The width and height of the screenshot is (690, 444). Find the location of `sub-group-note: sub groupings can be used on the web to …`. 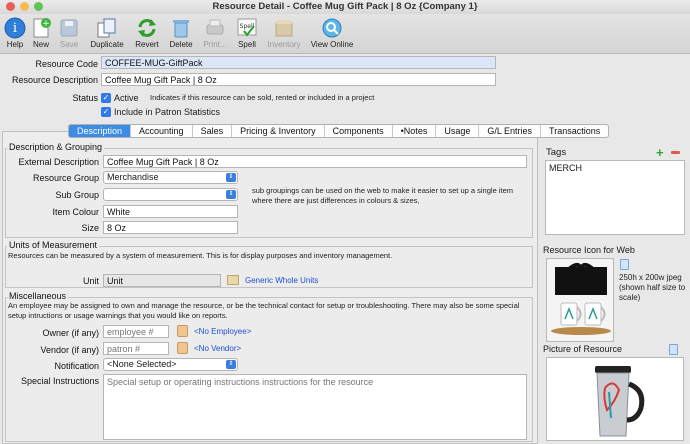

sub-group-note: sub groupings can be used on the web to … is located at coordinates (382, 195).